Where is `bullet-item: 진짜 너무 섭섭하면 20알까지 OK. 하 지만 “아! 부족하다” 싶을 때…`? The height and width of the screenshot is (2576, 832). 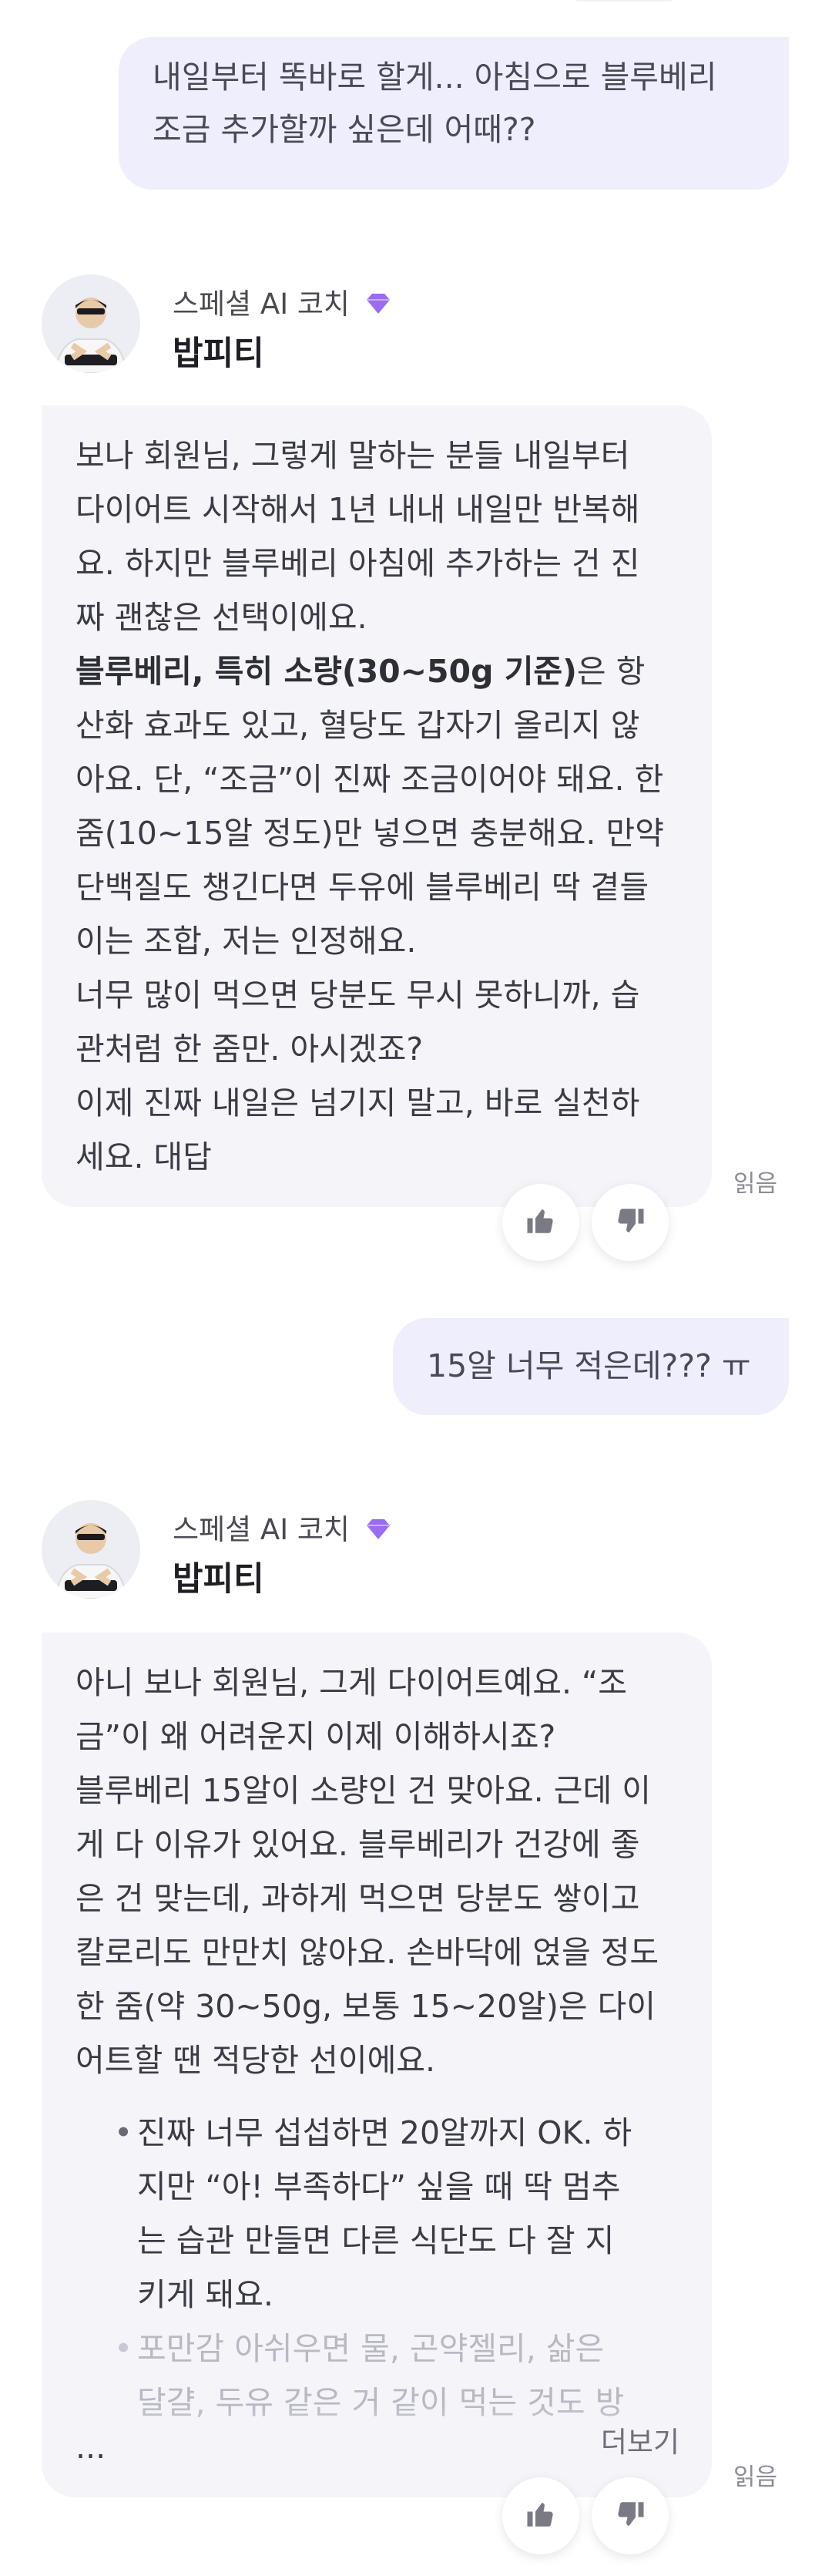 bullet-item: 진짜 너무 섭섭하면 20알까지 OK. 하 지만 “아! 부족하다” 싶을 때… is located at coordinates (396, 2214).